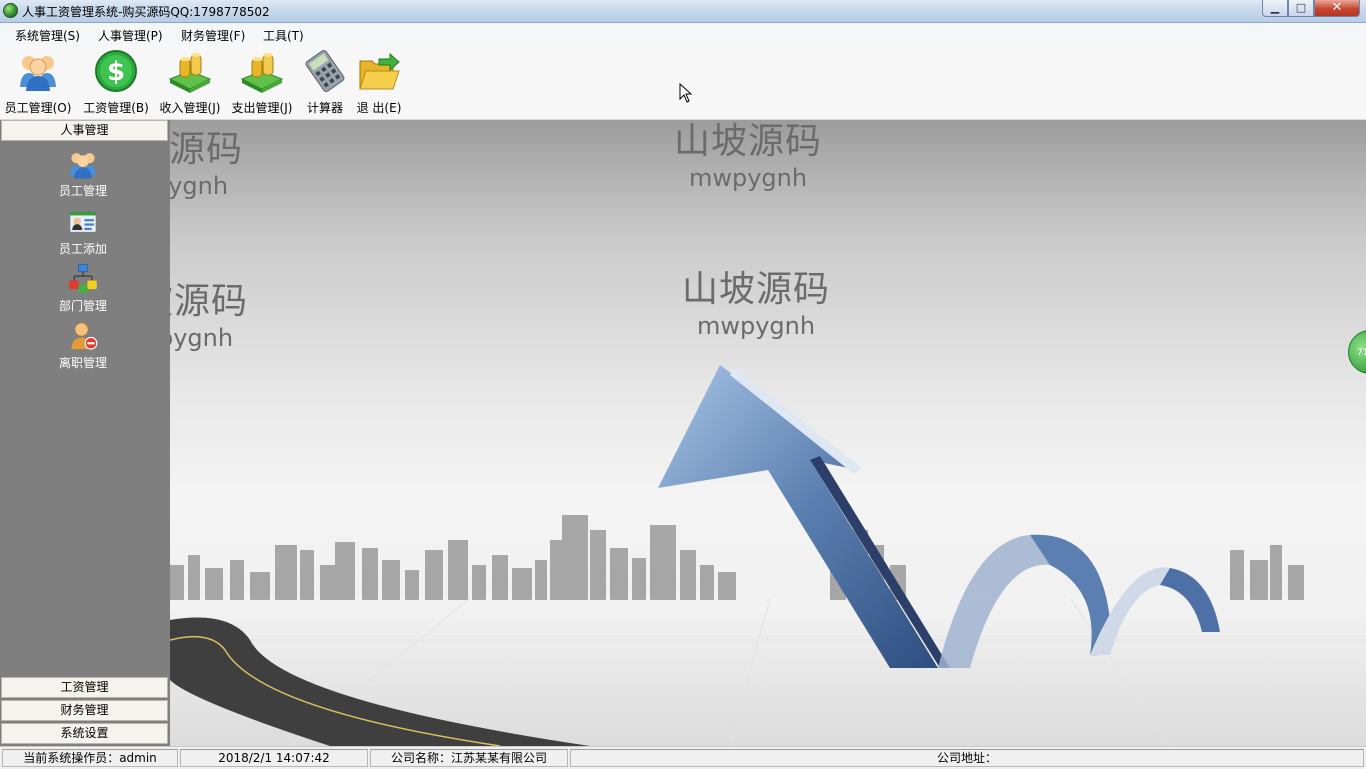 Image resolution: width=1366 pixels, height=769 pixels. Describe the element at coordinates (1337, 8) in the screenshot. I see `close-button: ✕` at that location.